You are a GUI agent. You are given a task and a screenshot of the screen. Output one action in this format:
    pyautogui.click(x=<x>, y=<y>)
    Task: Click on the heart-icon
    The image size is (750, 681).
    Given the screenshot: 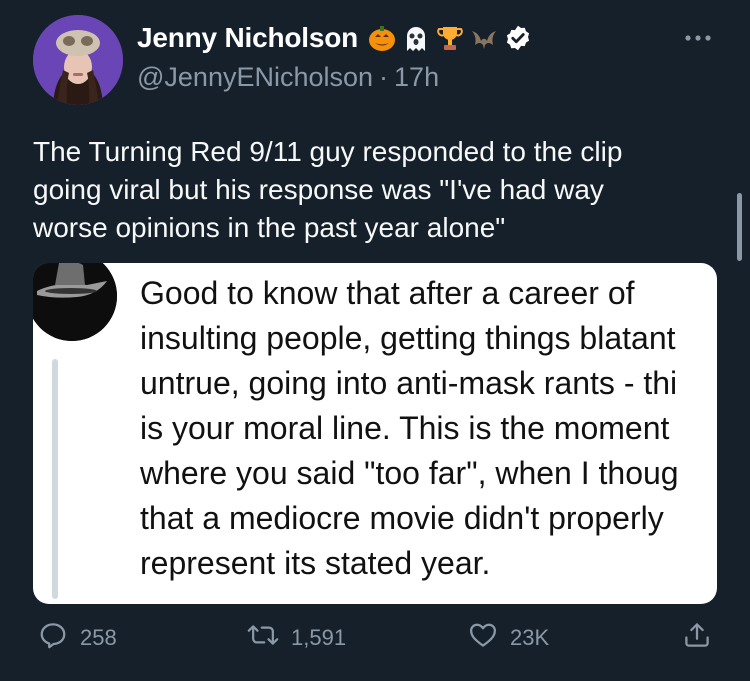 What is the action you would take?
    pyautogui.click(x=489, y=638)
    